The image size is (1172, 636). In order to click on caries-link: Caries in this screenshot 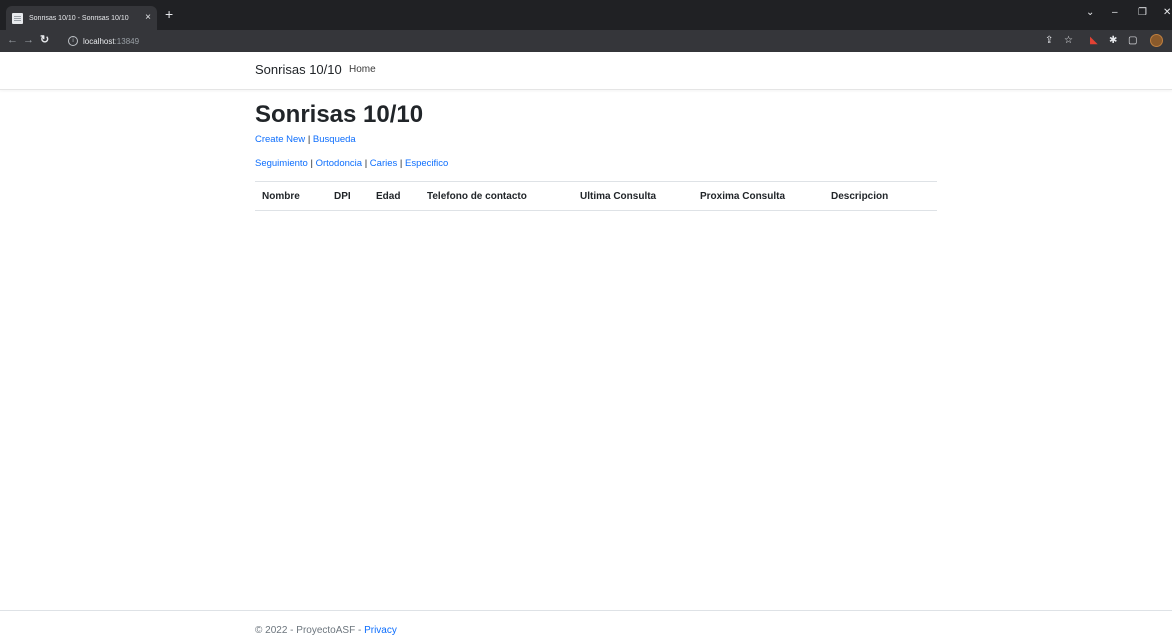, I will do `click(383, 163)`.